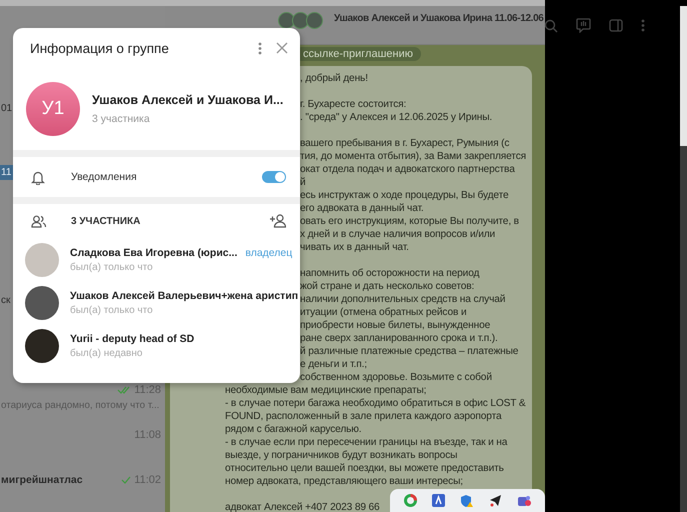 The width and height of the screenshot is (687, 512). Describe the element at coordinates (39, 221) in the screenshot. I see `people-icon` at that location.